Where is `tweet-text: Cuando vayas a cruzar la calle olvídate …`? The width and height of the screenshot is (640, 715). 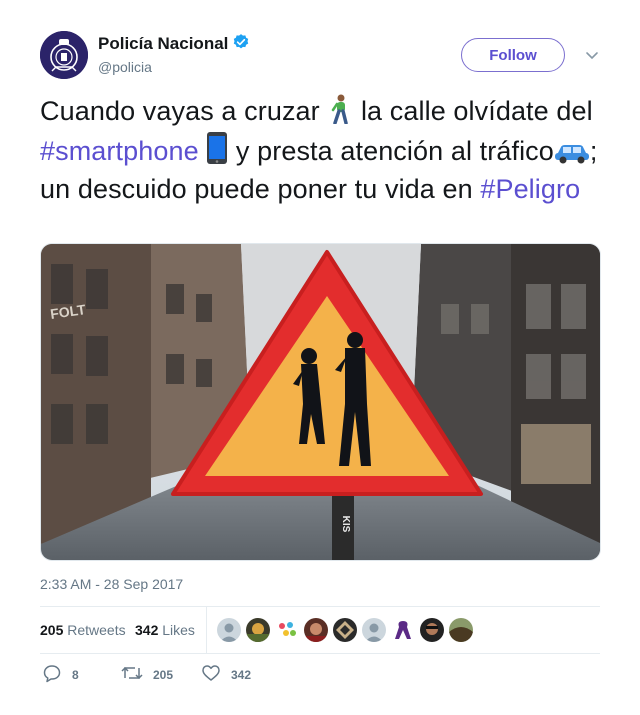 tweet-text: Cuando vayas a cruzar la calle olvídate … is located at coordinates (320, 150).